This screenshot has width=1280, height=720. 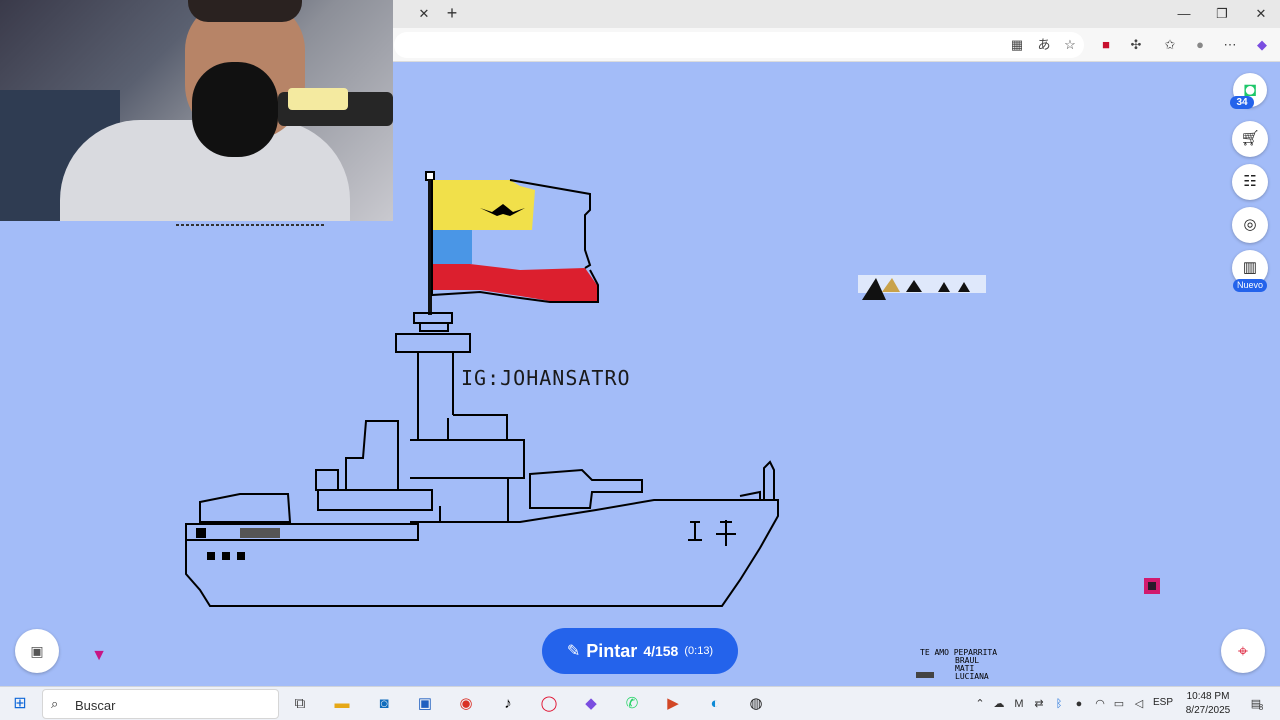 I want to click on volume-icon: ◁, so click(x=1139, y=704).